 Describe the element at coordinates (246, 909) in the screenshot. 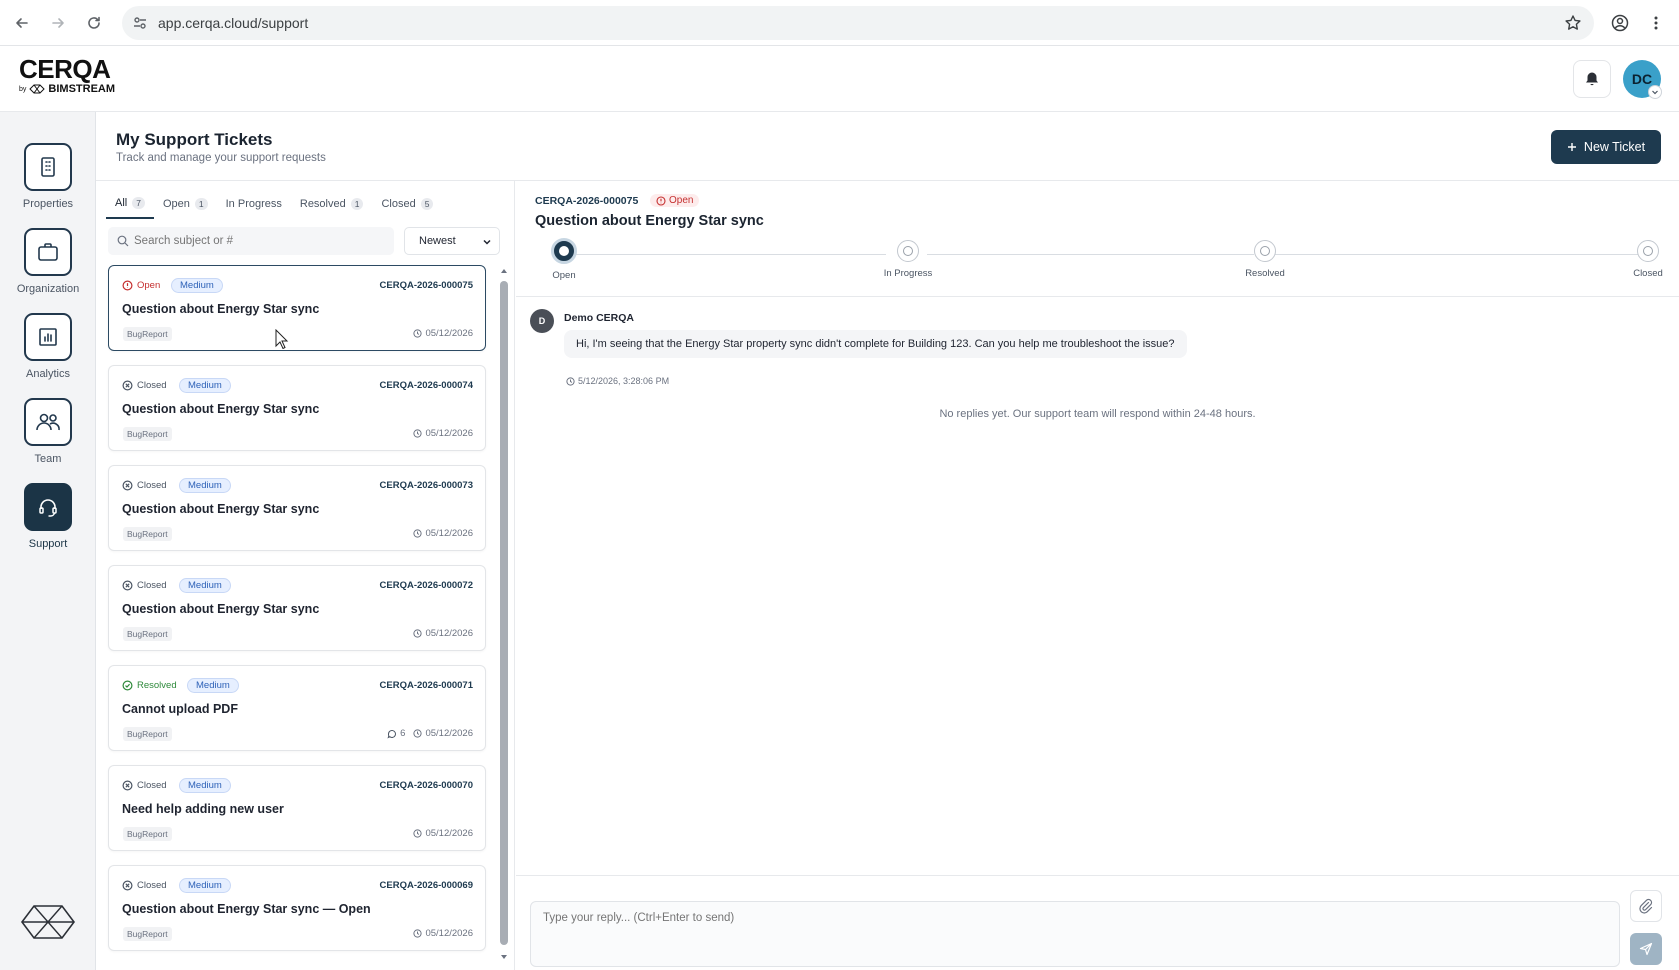

I see `ticket-title: Question about Energy Star sync — Open` at that location.